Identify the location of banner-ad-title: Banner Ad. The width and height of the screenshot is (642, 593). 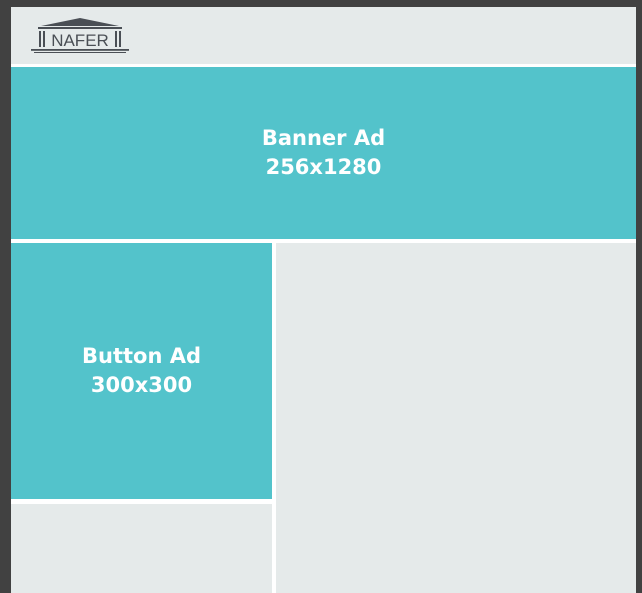
(323, 138).